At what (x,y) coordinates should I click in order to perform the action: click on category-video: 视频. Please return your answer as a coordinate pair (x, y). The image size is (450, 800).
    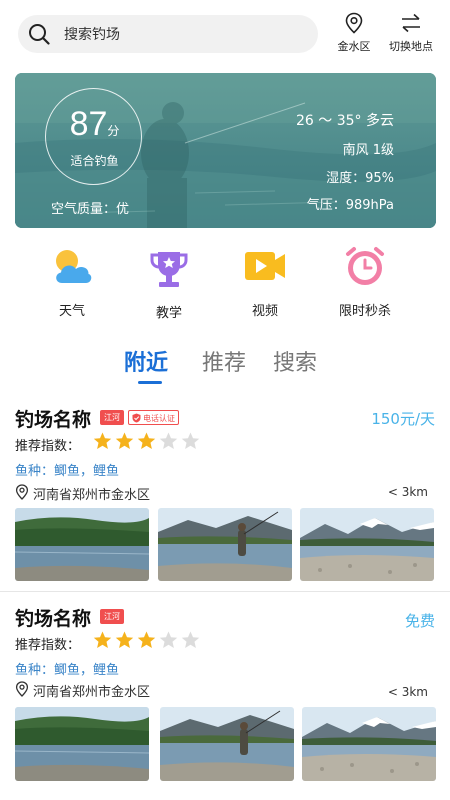
    Looking at the image, I should click on (265, 282).